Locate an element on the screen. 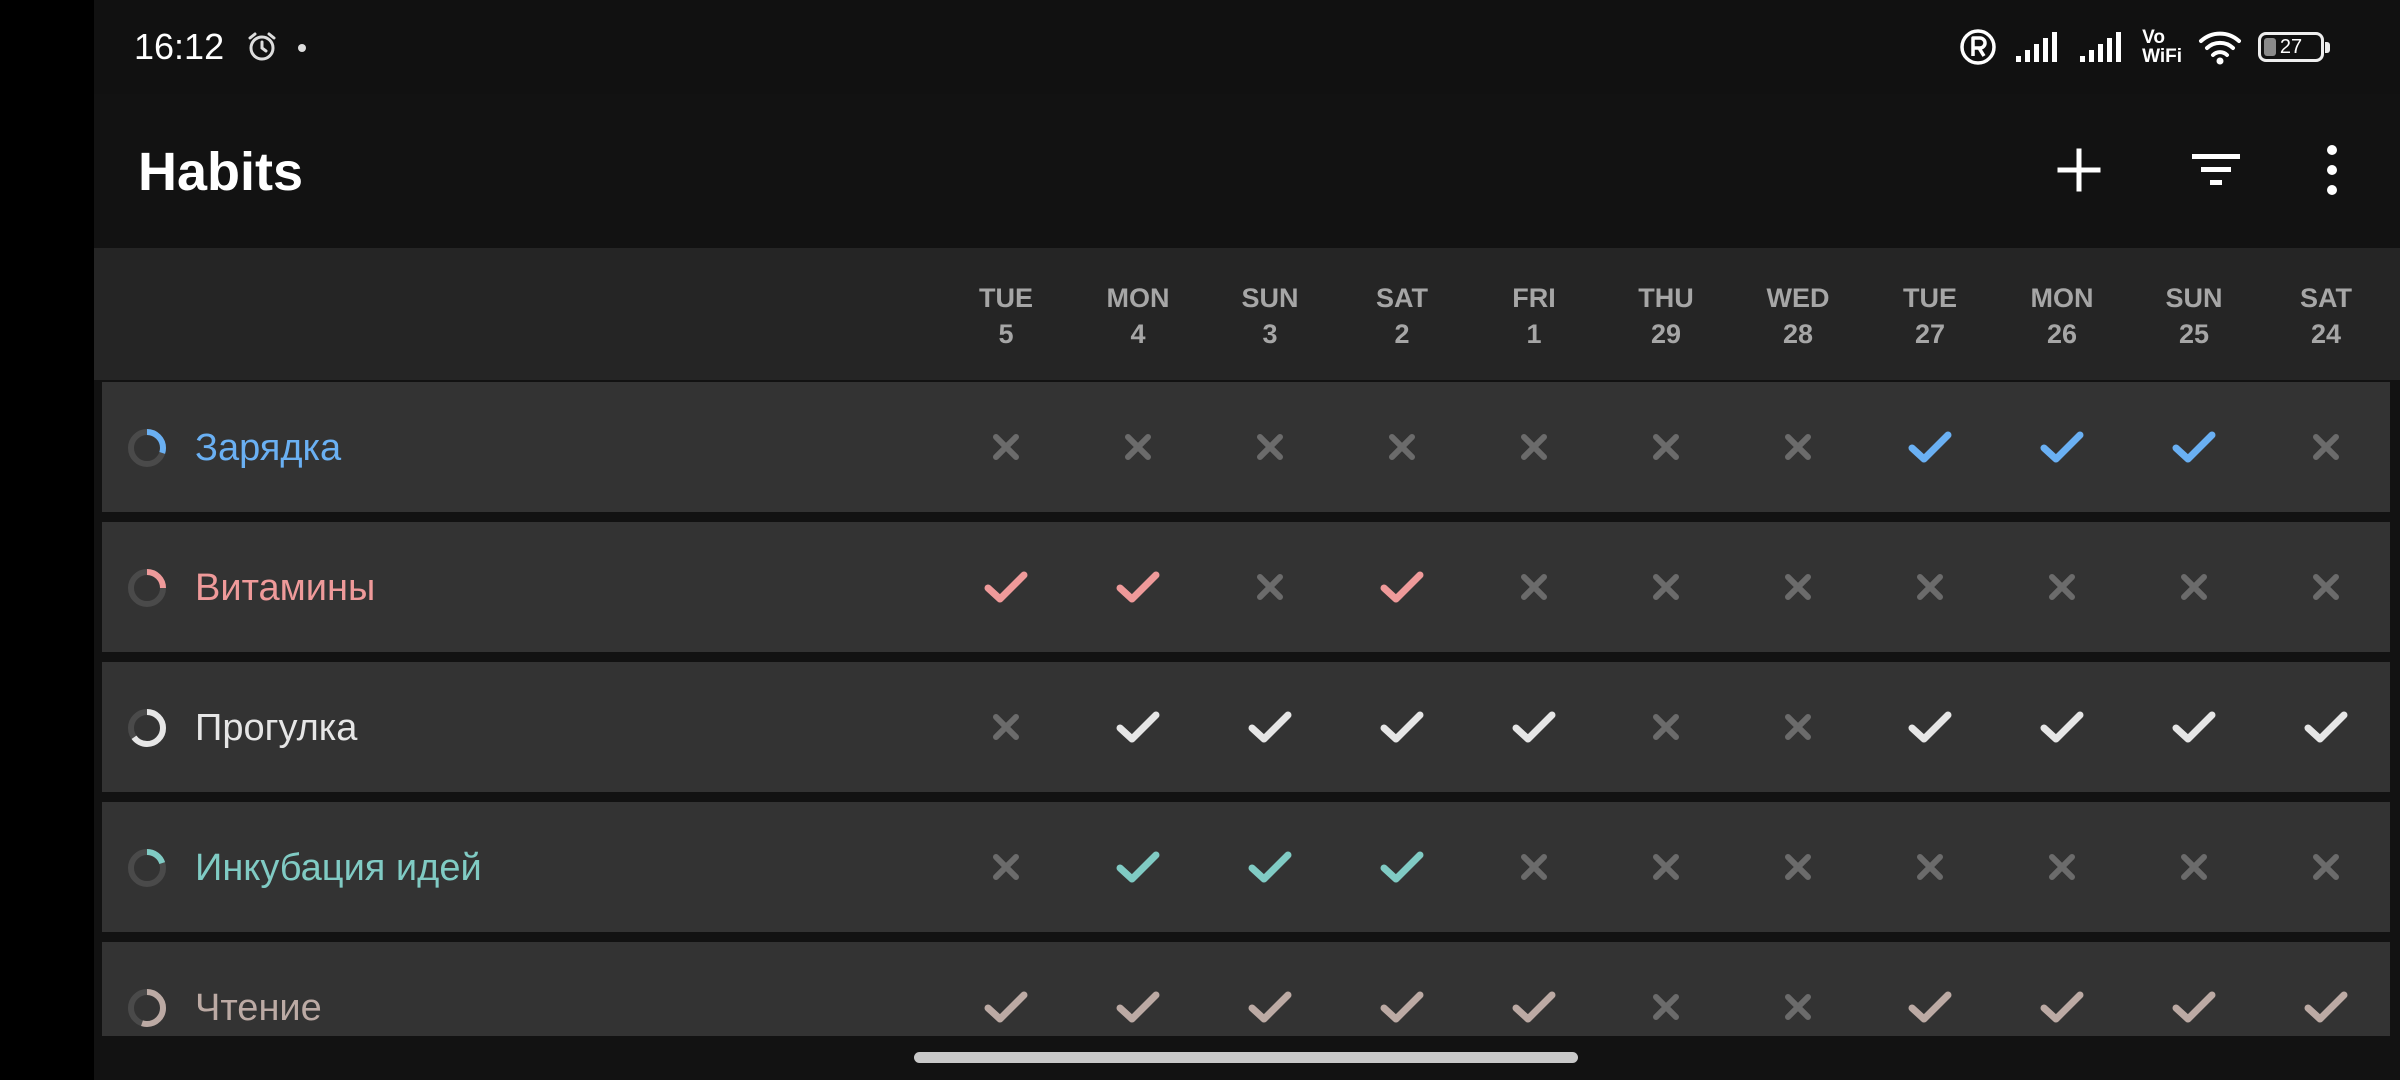 The width and height of the screenshot is (2400, 1080). wifi-icon is located at coordinates (2220, 48).